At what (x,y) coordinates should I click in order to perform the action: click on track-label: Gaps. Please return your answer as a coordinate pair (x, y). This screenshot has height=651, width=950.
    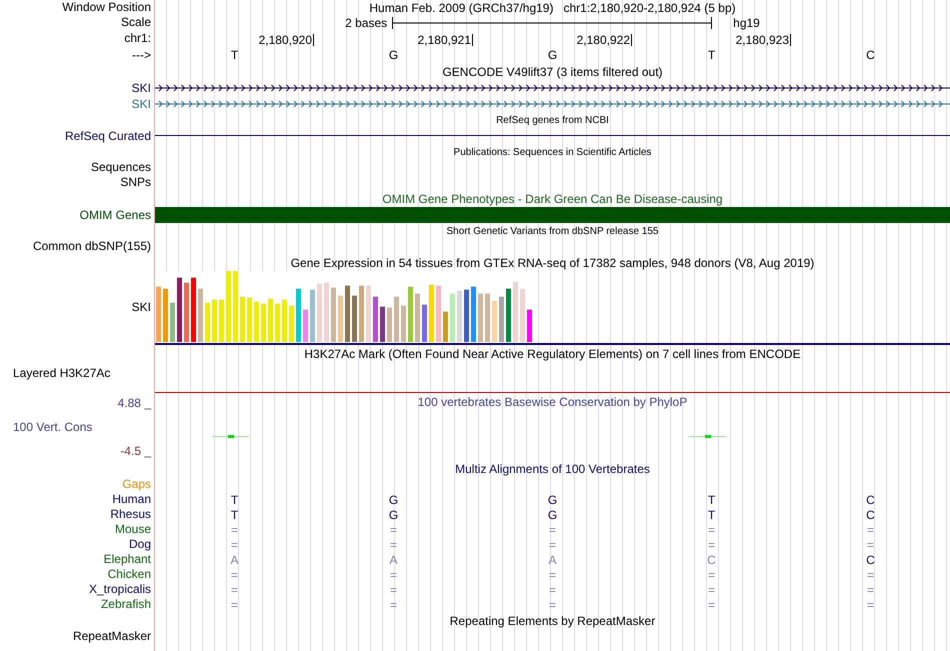
    Looking at the image, I should click on (136, 484).